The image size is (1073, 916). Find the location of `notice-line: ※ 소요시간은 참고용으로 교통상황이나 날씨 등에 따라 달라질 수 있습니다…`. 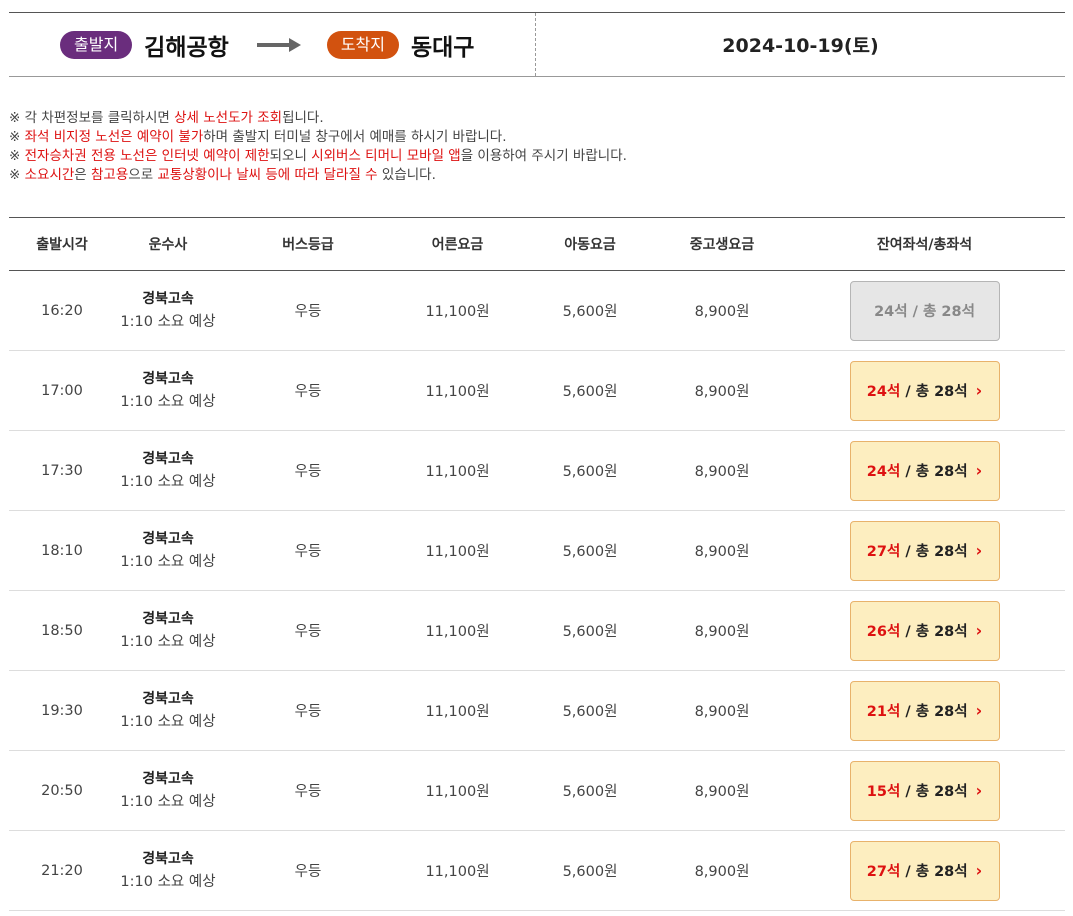

notice-line: ※ 소요시간은 참고용으로 교통상황이나 날씨 등에 따라 달라질 수 있습니다… is located at coordinates (318, 175).